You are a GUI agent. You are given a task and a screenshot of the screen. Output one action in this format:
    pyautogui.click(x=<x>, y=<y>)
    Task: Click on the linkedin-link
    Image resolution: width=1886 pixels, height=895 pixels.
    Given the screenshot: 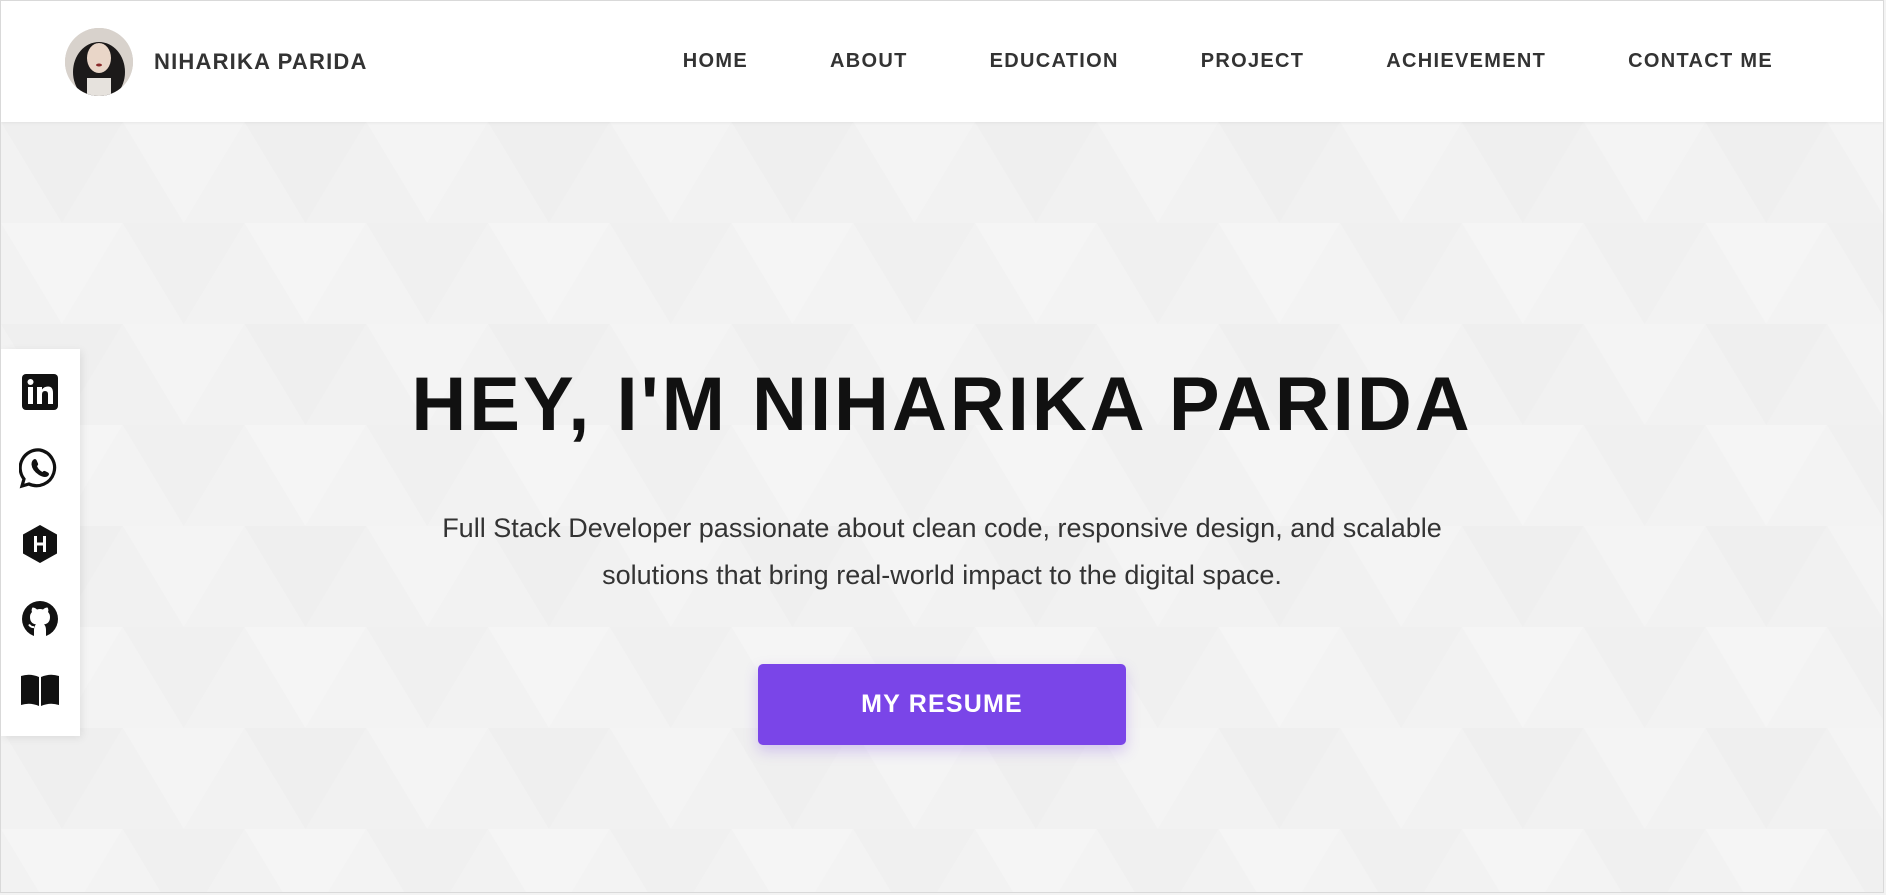 What is the action you would take?
    pyautogui.click(x=40, y=392)
    